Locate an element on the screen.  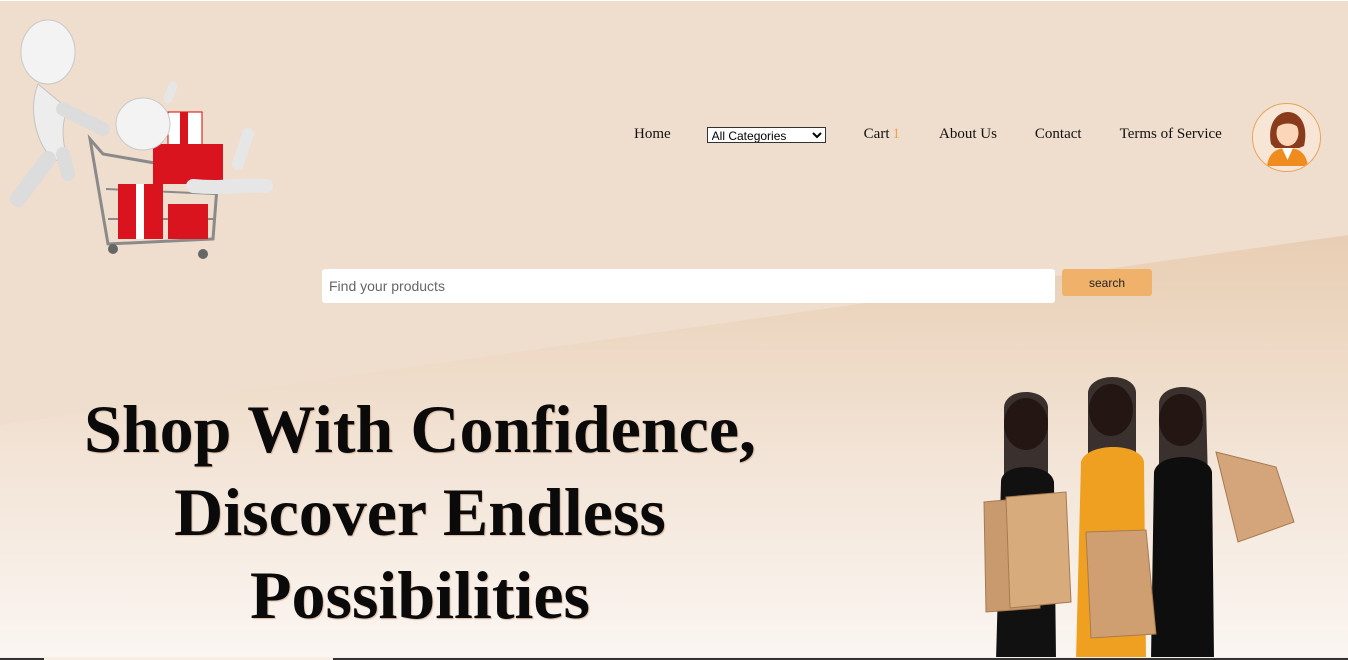
hero-title-line: Possibilities is located at coordinates (420, 595).